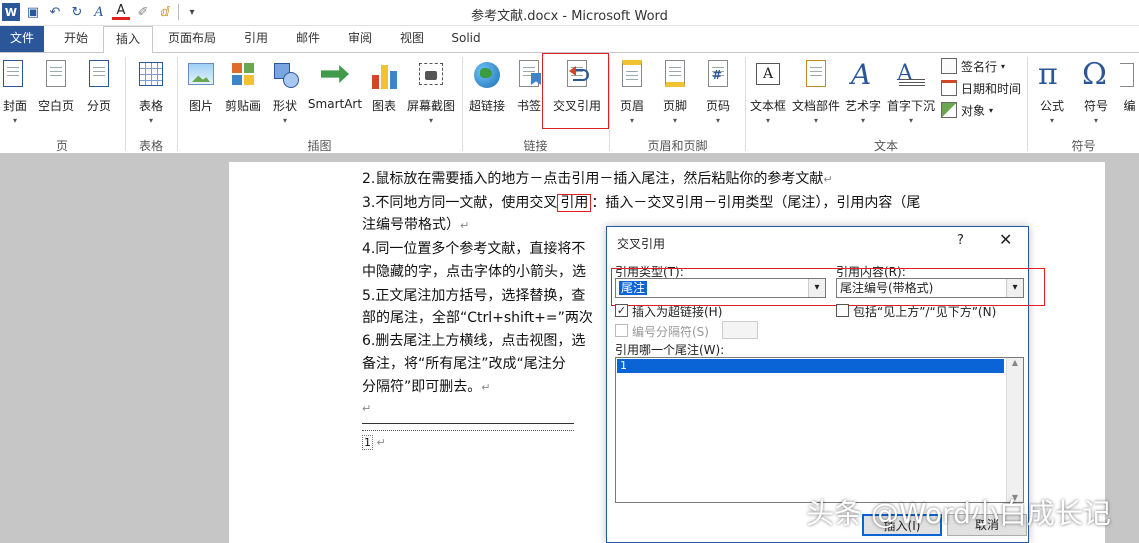 This screenshot has height=543, width=1139. I want to click on vertical-scrollbar: ▲ ▼, so click(1014, 430).